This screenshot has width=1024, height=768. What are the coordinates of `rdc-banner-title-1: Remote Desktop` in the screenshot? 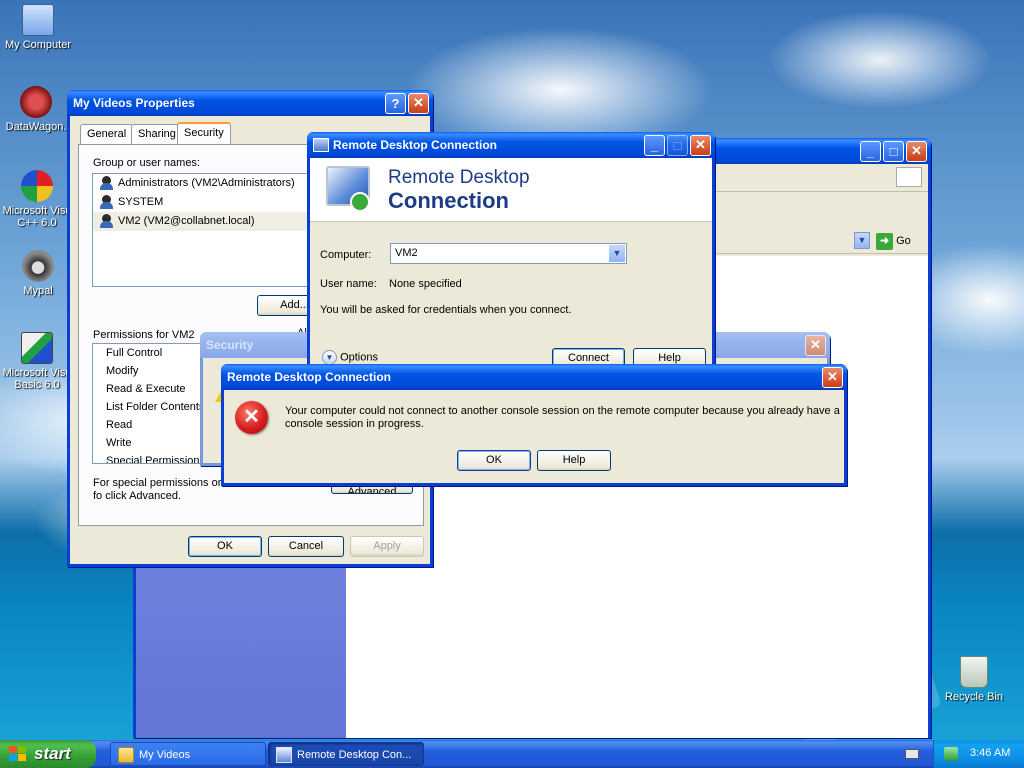 It's located at (459, 177).